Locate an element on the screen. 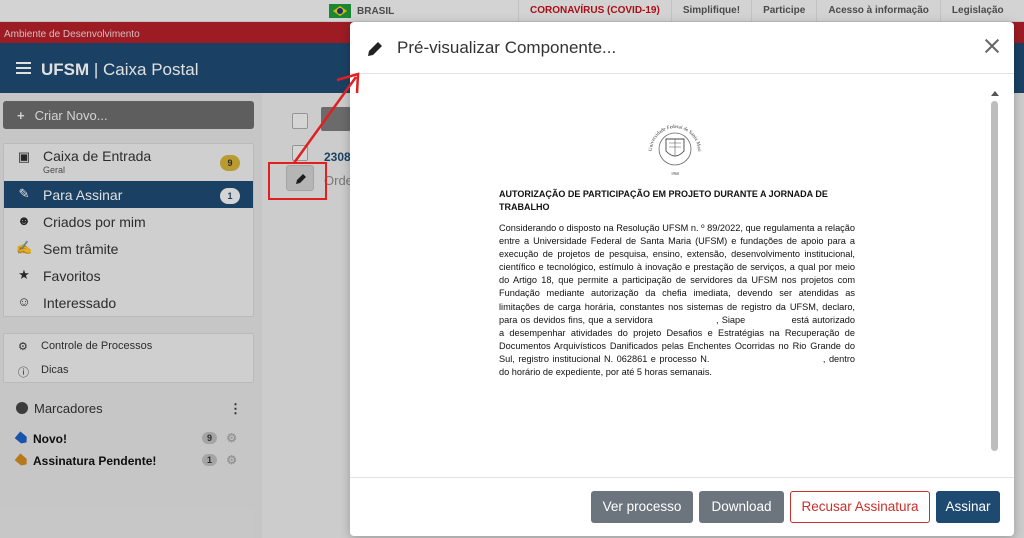 This screenshot has height=538, width=1024. close-icon is located at coordinates (992, 46).